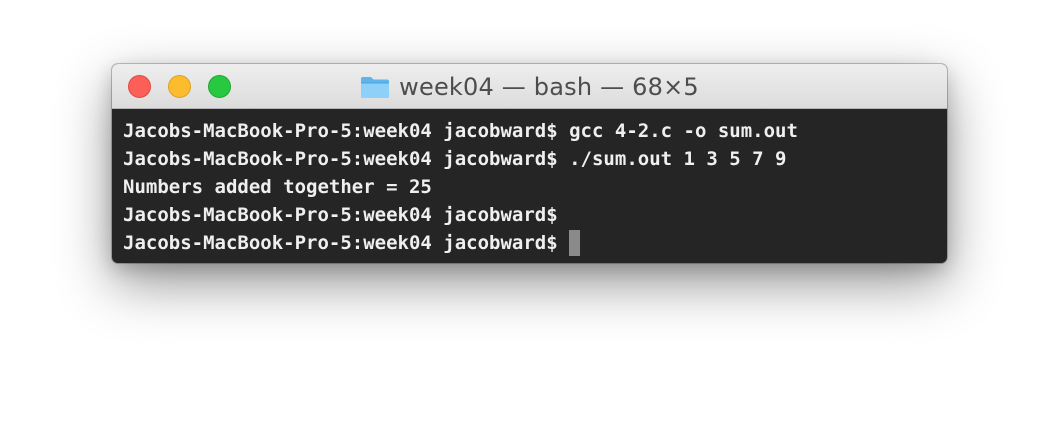 Image resolution: width=1060 pixels, height=424 pixels. I want to click on terminal-prompt-line: Jacobs-MacBook-Pro-5:week04 jacobward$, so click(535, 243).